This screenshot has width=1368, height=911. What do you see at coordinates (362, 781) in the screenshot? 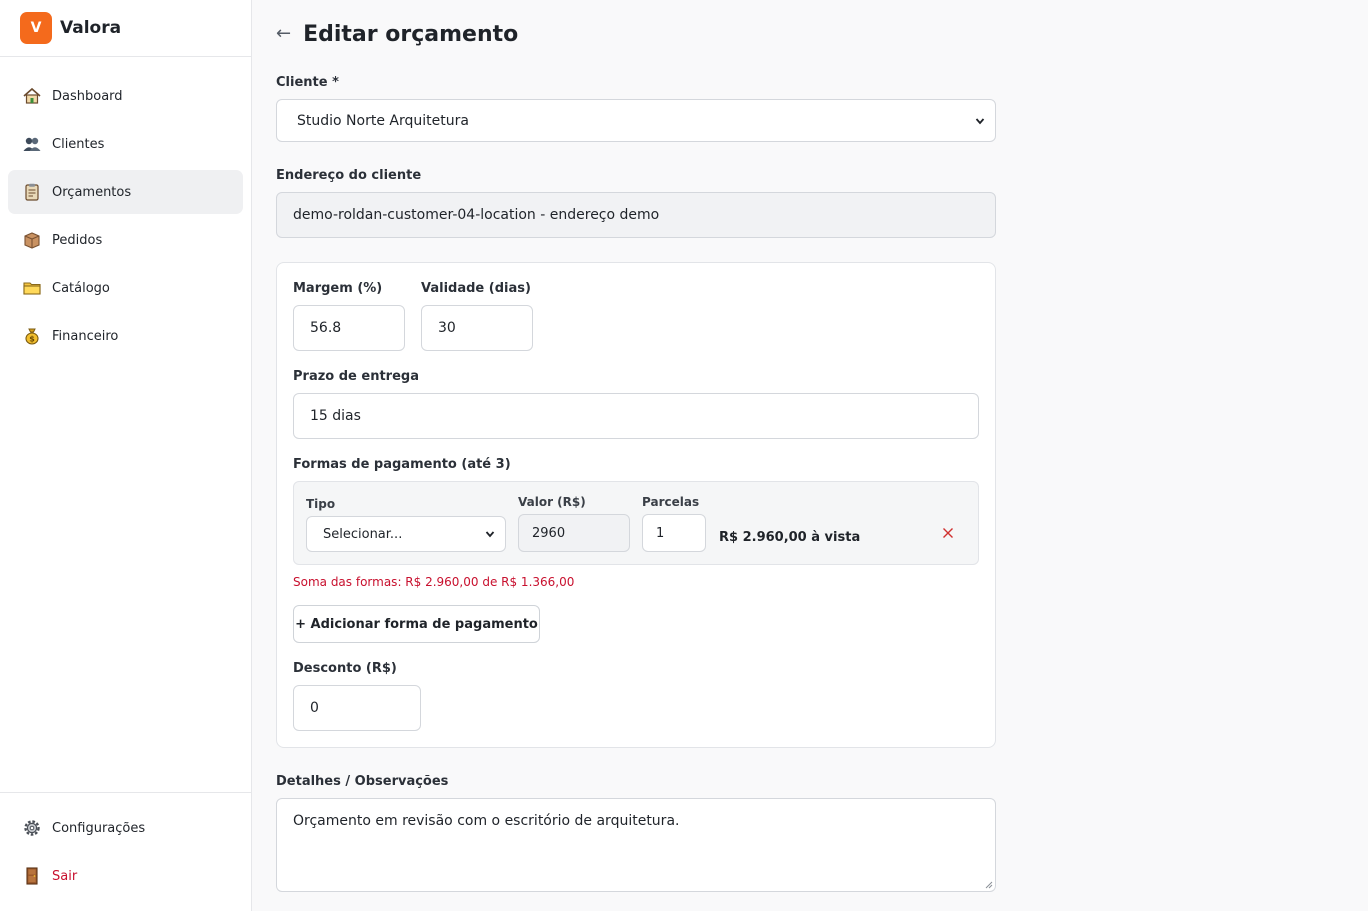
I see `detalhes-label: Detalhes / Observações` at bounding box center [362, 781].